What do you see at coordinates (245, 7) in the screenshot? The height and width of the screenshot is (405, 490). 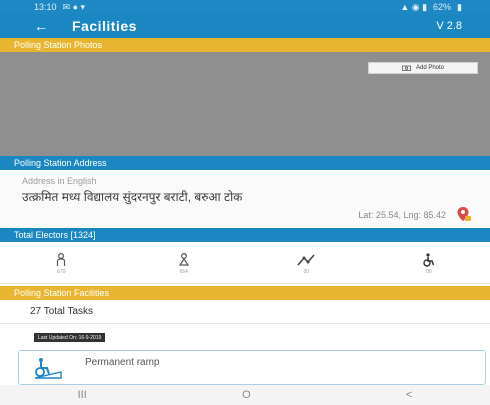 I see `status-bar: 13:10 ✉ ● ▾ ▲ ◉ ▮ 62% ▮` at bounding box center [245, 7].